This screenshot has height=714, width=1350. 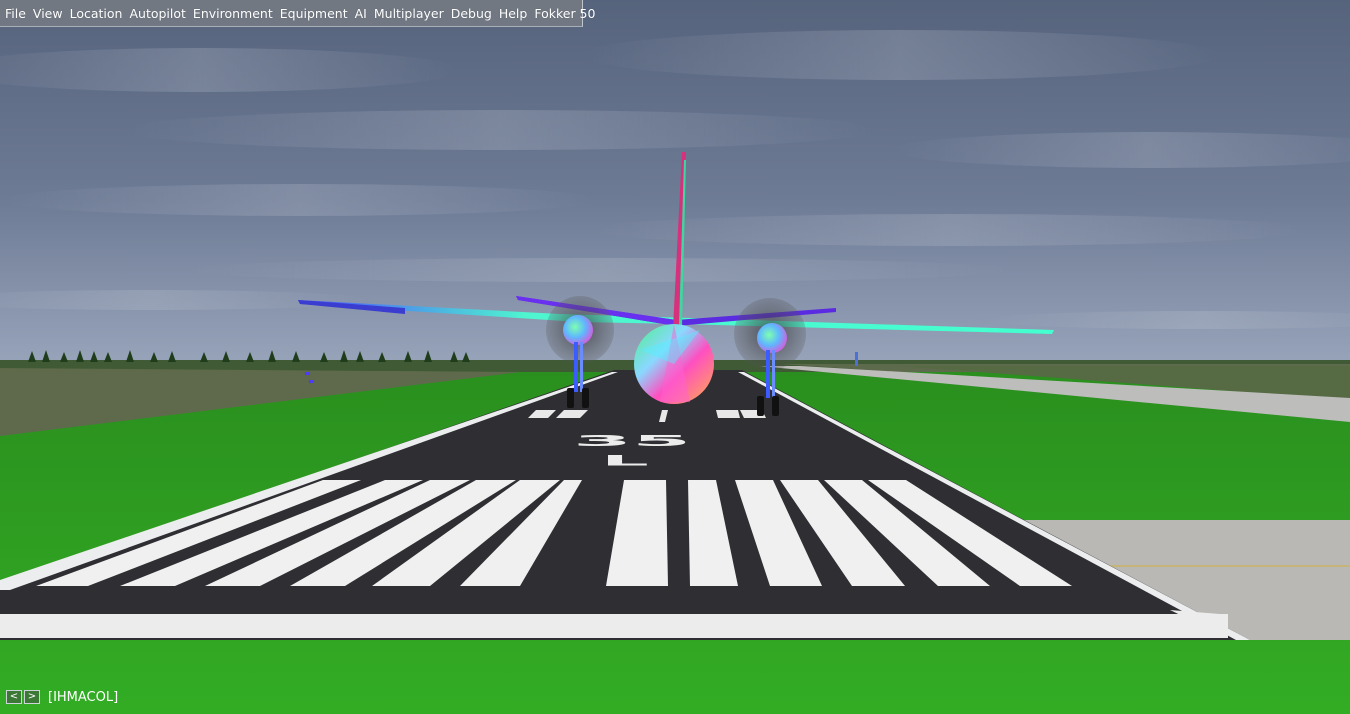 I want to click on menu-aircraft-fokker-50: Fokker 50, so click(x=565, y=13).